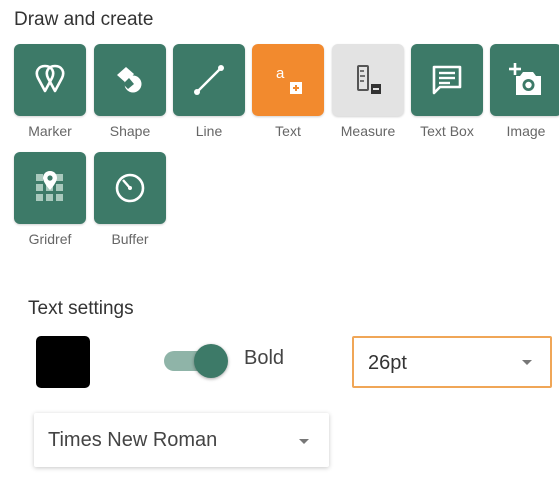 This screenshot has height=484, width=559. I want to click on tool-label-text-box: Text Box, so click(447, 131).